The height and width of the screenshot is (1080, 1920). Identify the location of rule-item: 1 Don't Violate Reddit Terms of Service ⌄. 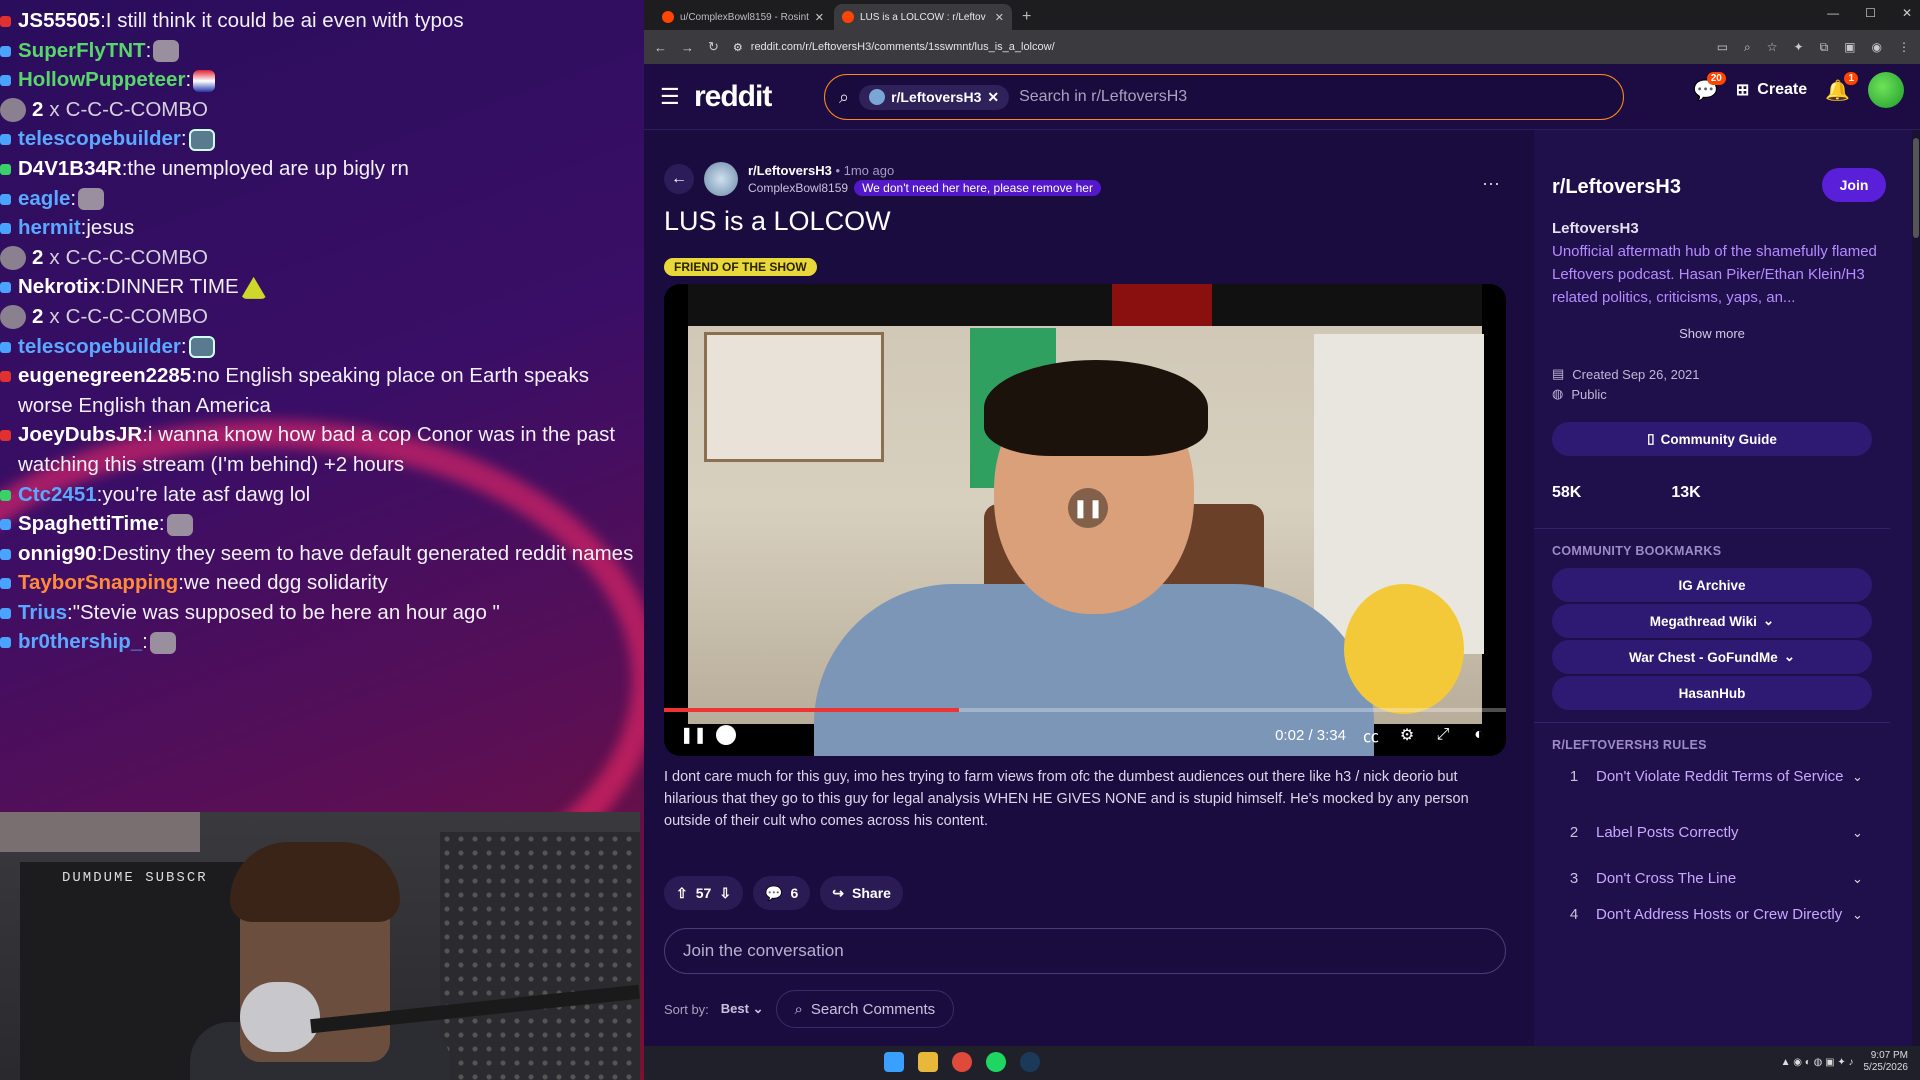
(1712, 776).